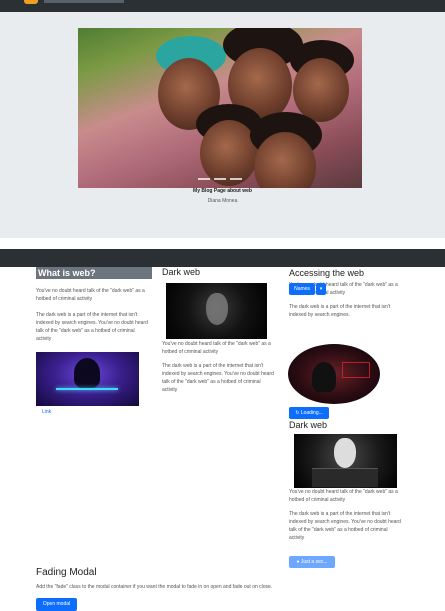 The width and height of the screenshot is (445, 611). Describe the element at coordinates (31, 2) in the screenshot. I see `logo-icon` at that location.